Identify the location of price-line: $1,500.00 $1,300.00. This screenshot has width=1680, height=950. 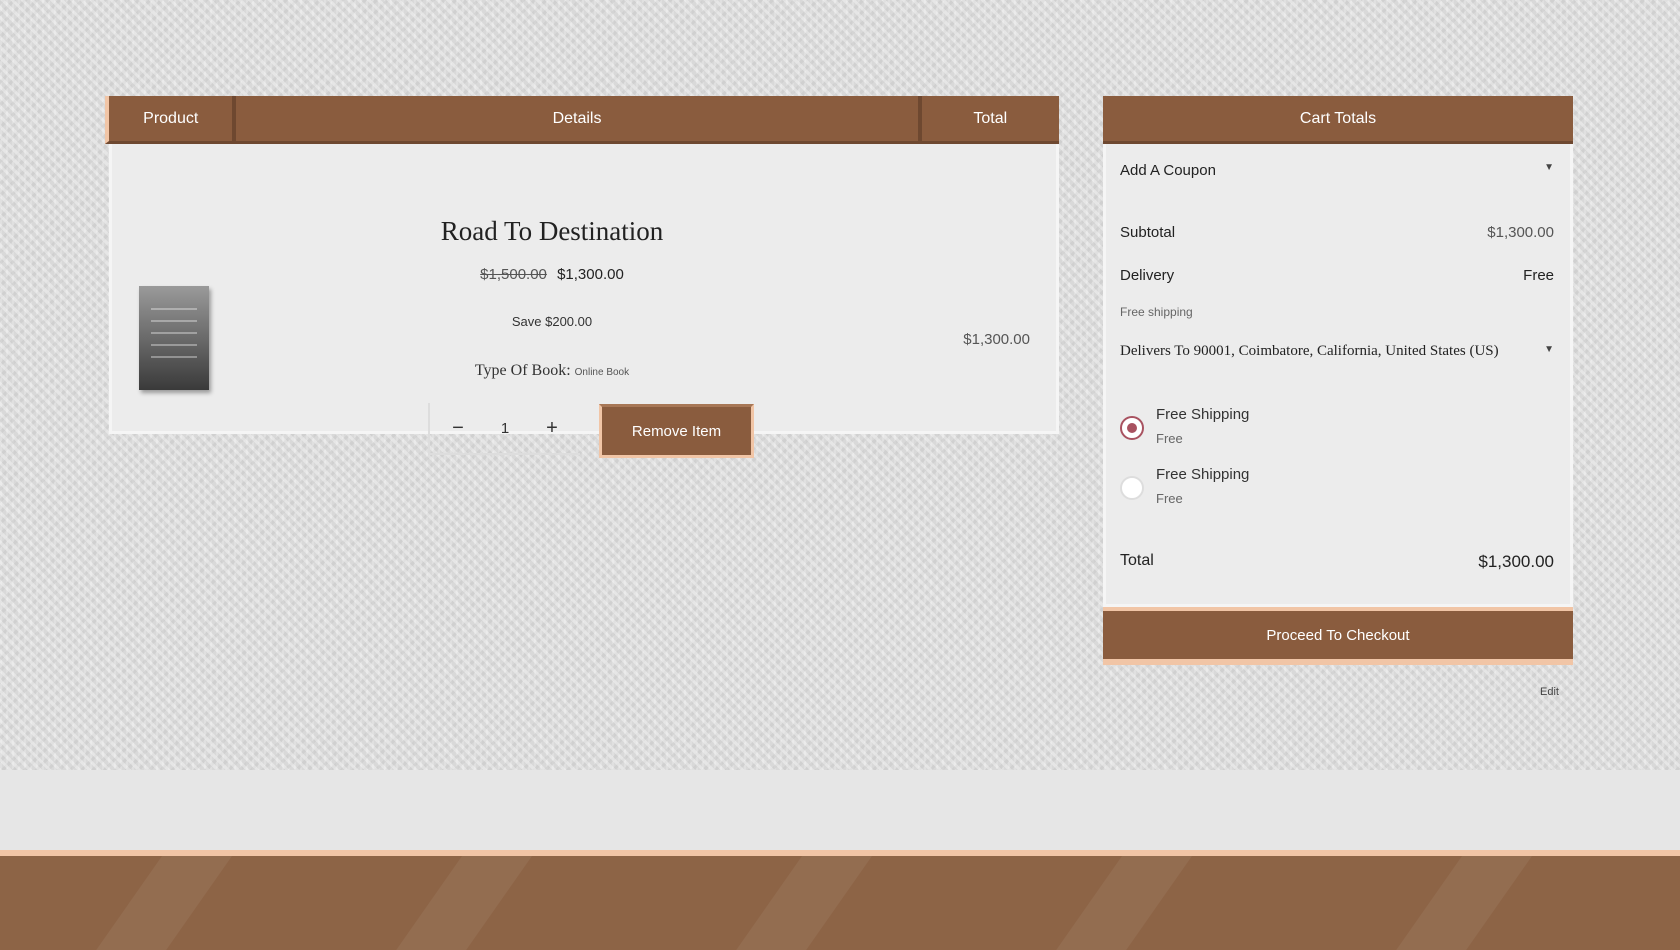
(552, 274).